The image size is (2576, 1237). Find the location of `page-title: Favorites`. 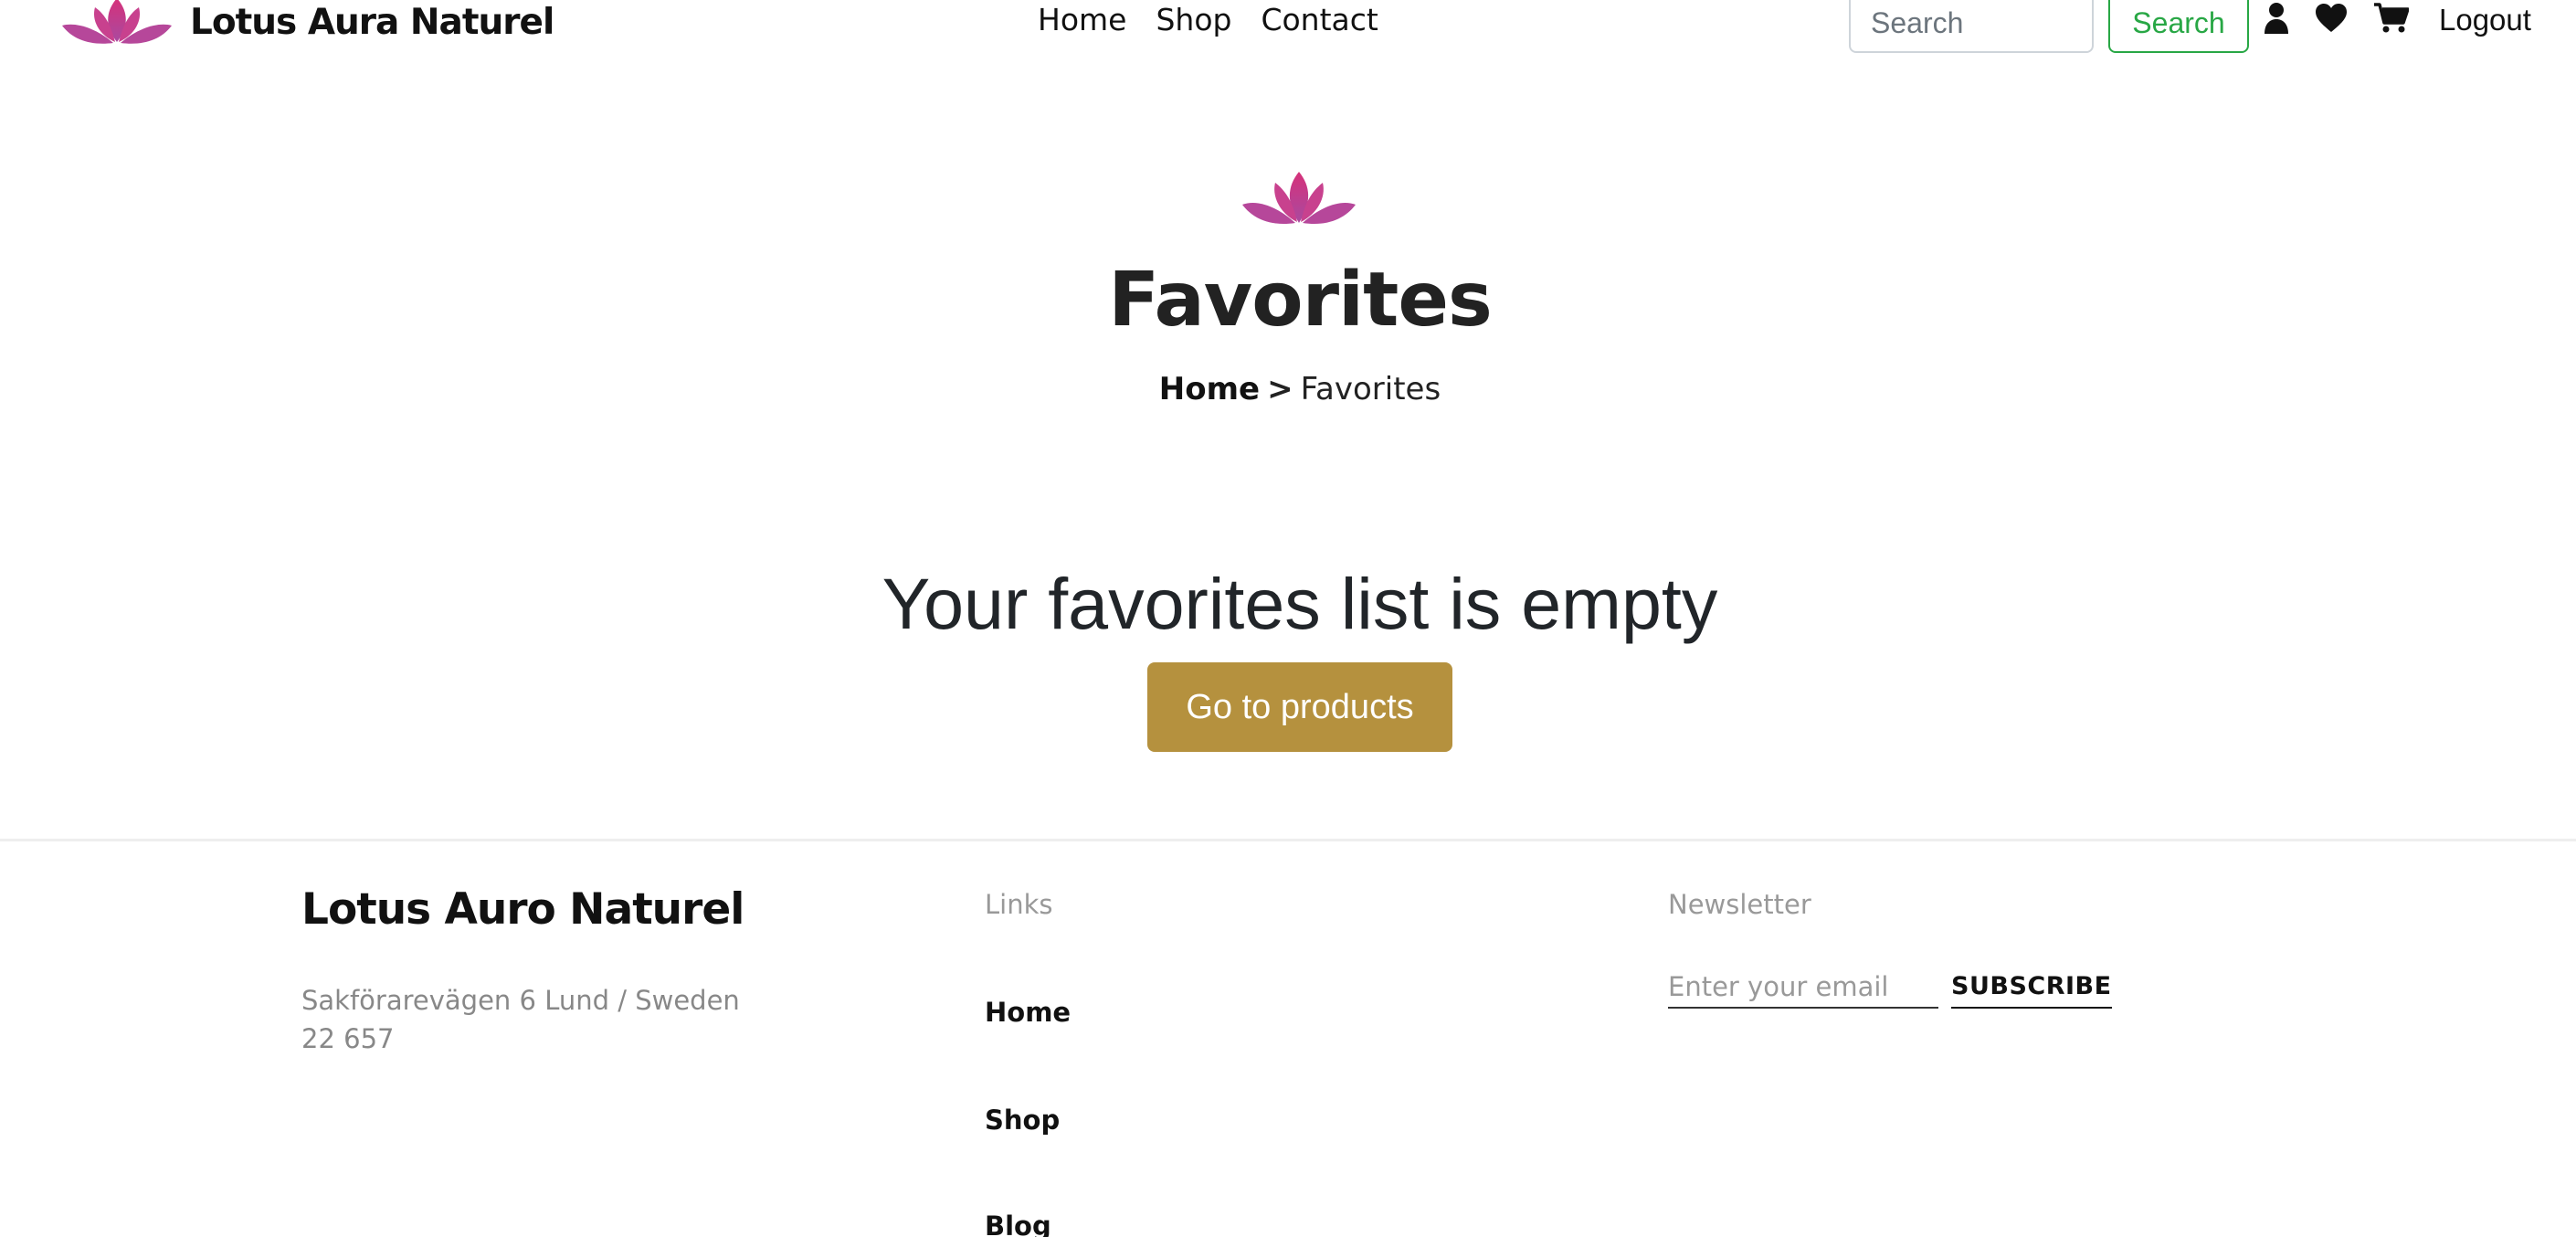

page-title: Favorites is located at coordinates (1300, 300).